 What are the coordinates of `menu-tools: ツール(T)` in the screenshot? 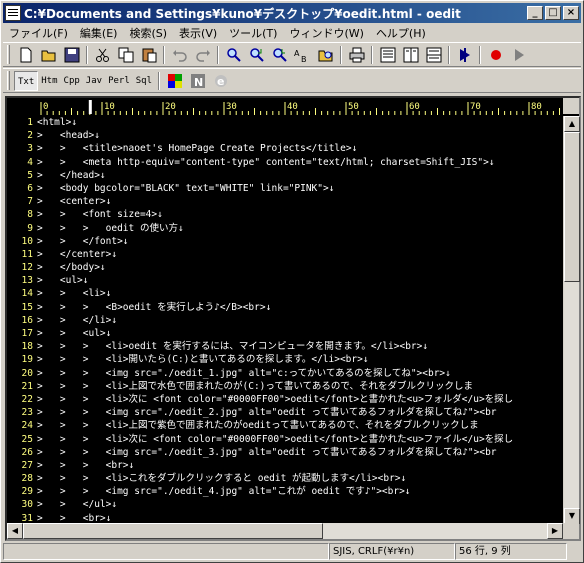 It's located at (253, 33).